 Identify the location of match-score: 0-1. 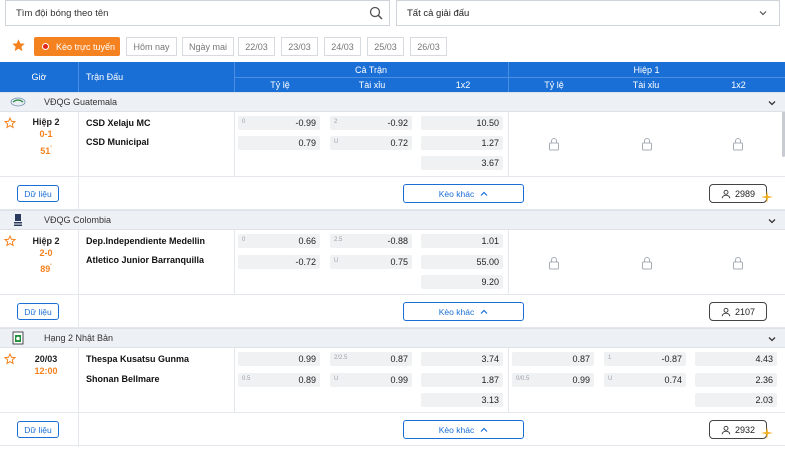
(46, 134).